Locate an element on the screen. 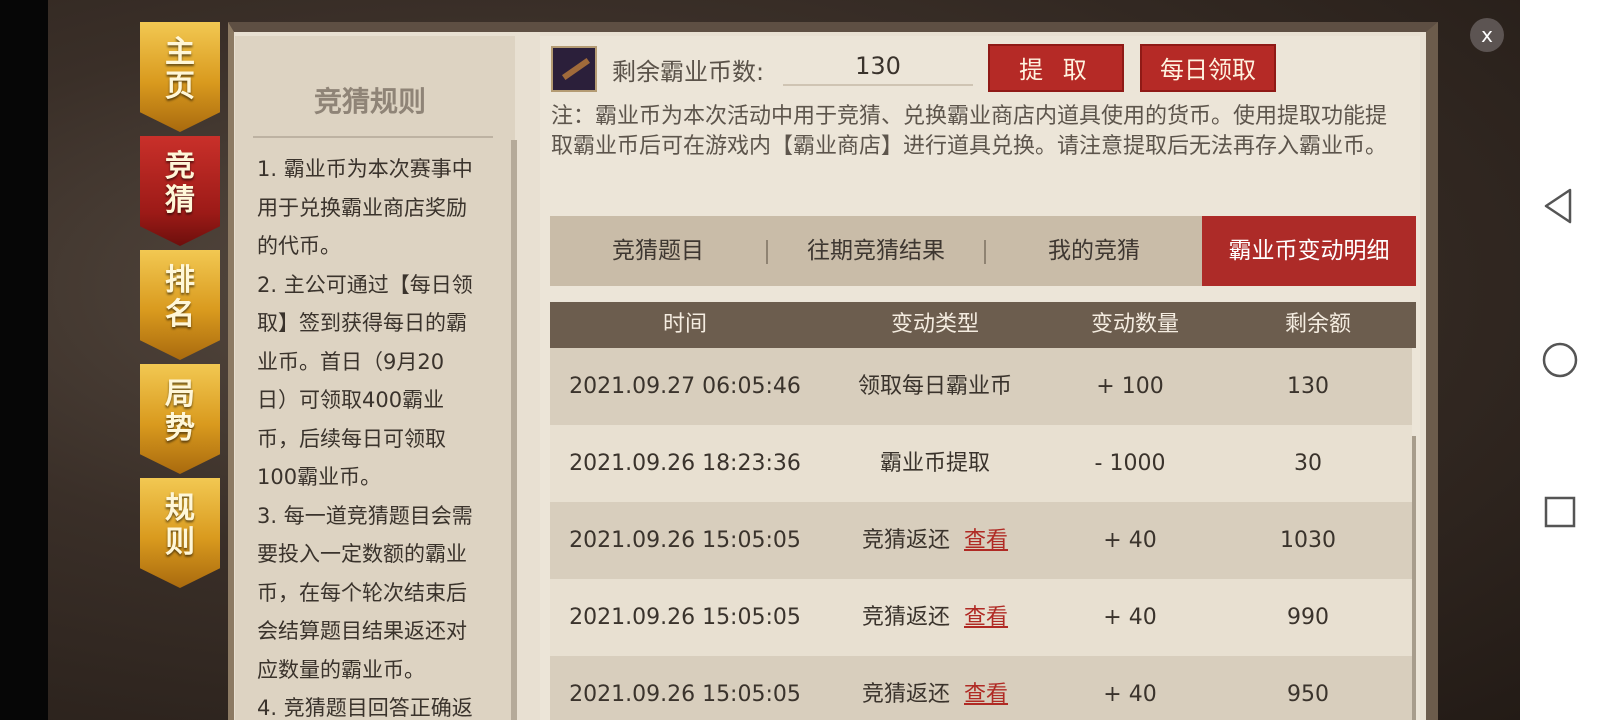 This screenshot has width=1600, height=720. cell-type: 霸业币提取 is located at coordinates (935, 463).